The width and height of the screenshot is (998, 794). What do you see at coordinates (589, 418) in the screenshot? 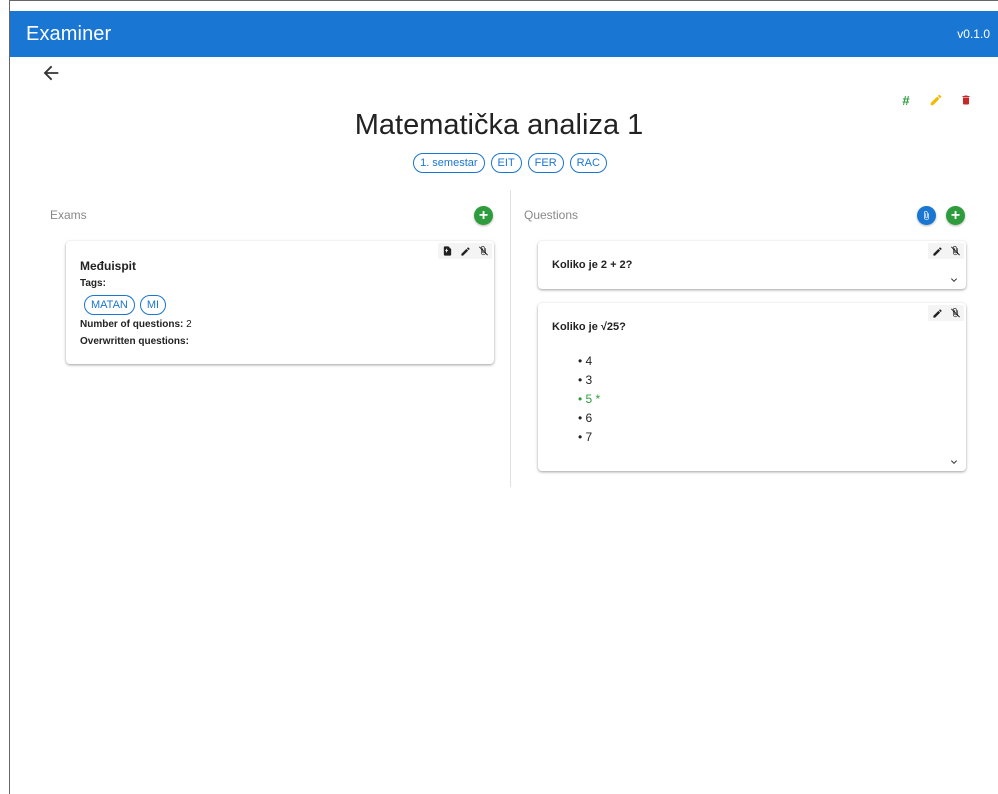
I see `answer-item: 6` at bounding box center [589, 418].